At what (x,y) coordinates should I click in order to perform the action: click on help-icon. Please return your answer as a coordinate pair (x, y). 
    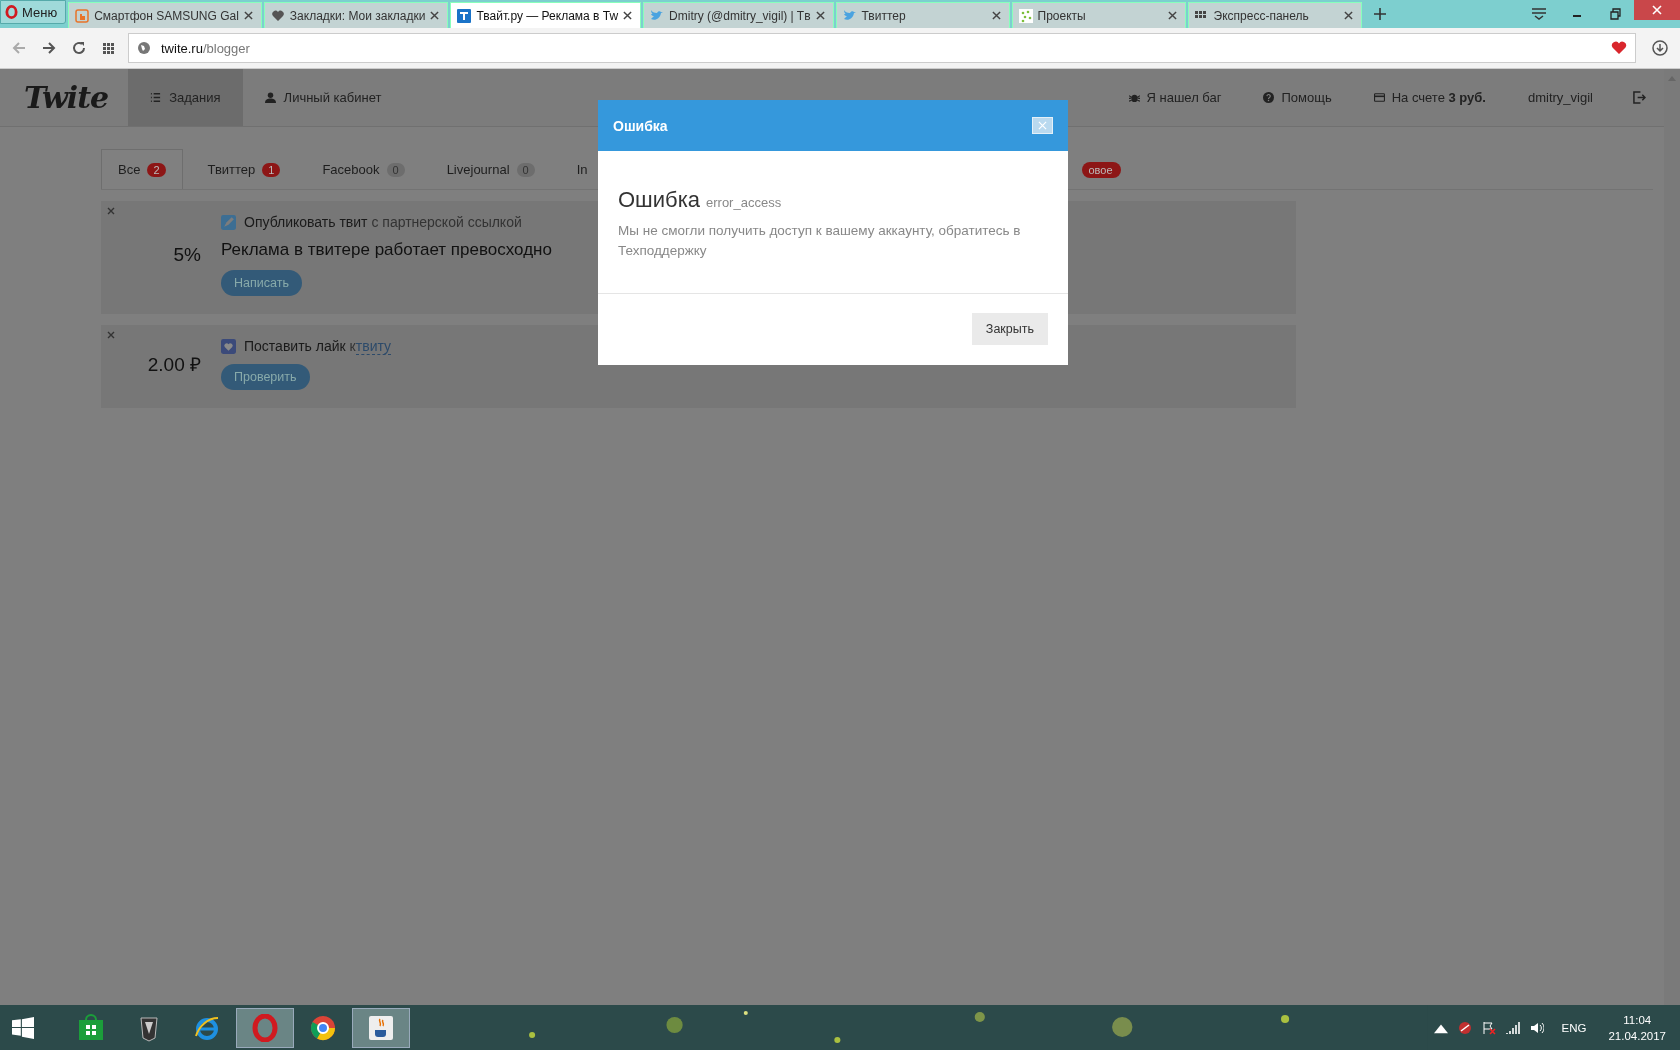
    Looking at the image, I should click on (1269, 97).